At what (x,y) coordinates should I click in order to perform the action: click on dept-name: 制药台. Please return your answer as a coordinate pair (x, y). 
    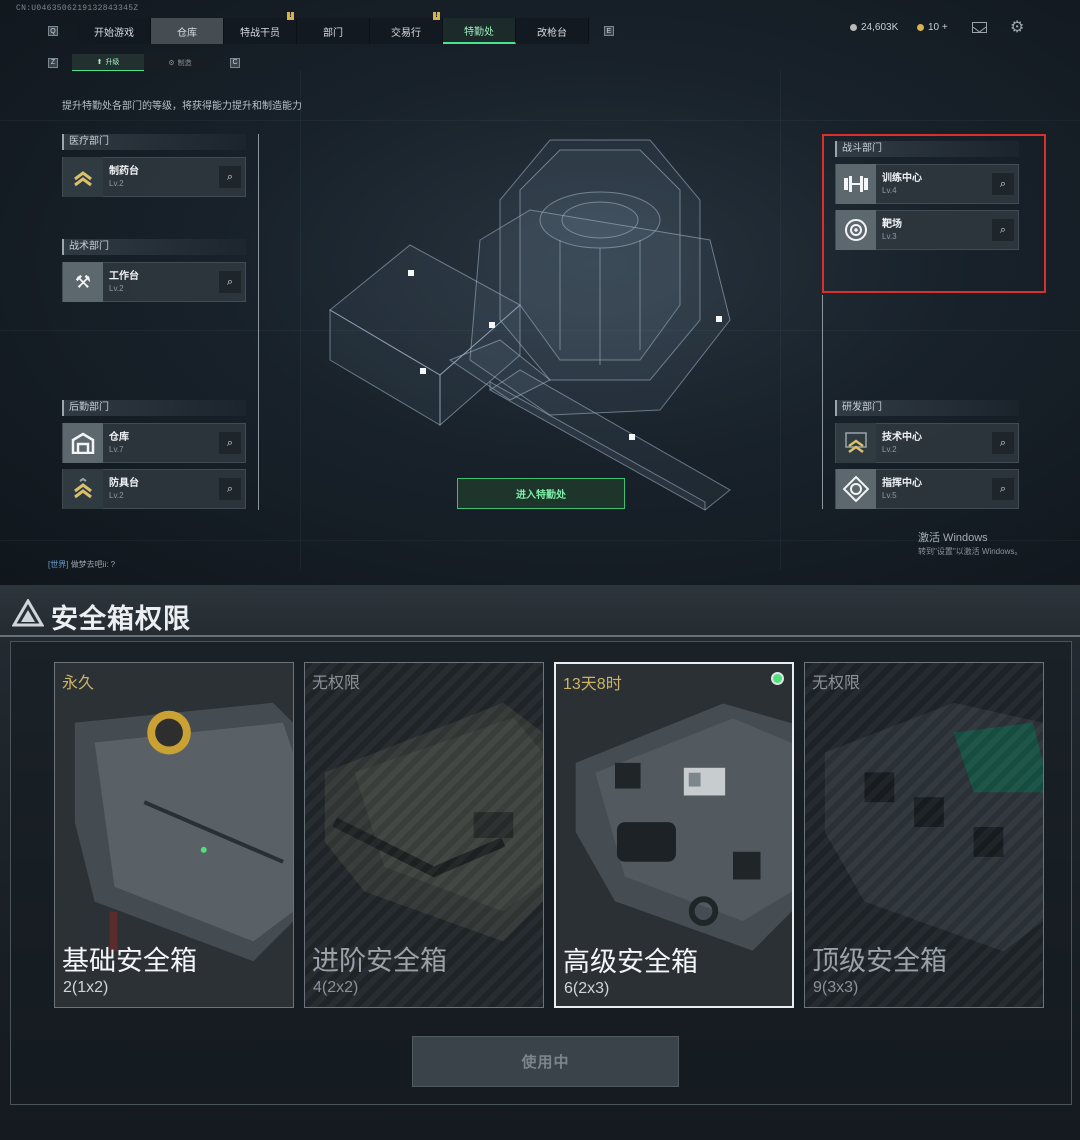
    Looking at the image, I should click on (124, 171).